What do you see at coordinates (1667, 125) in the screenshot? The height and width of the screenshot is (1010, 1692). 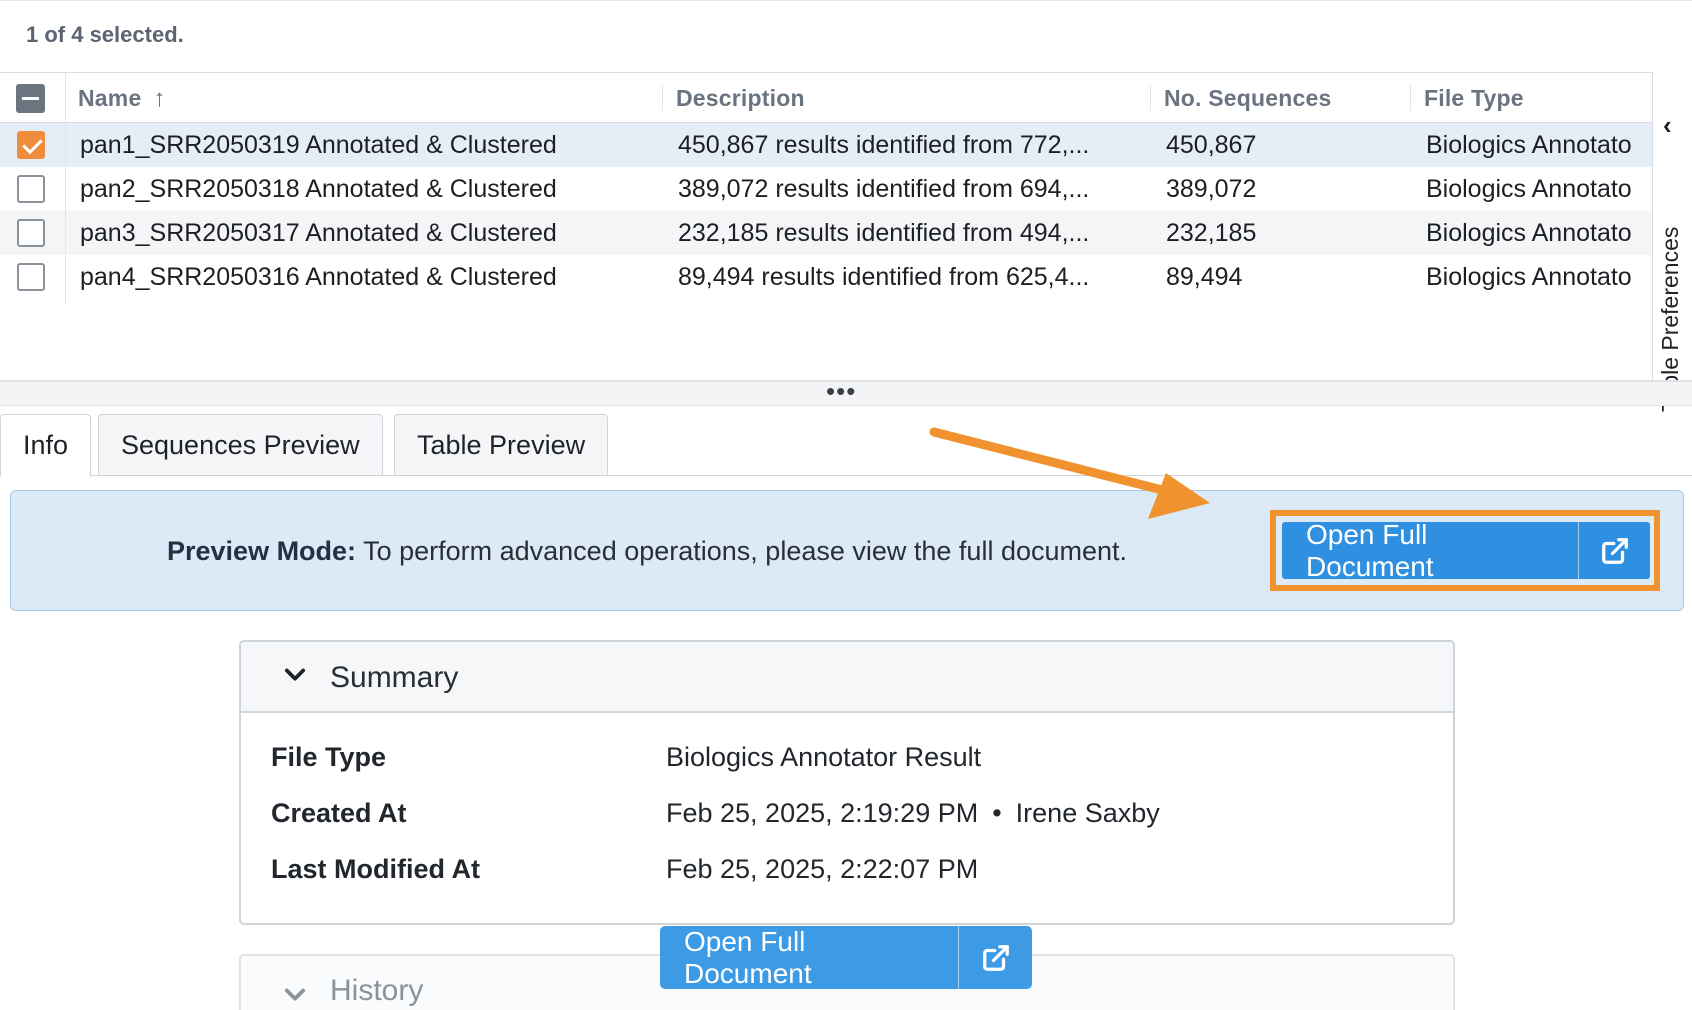 I see `chevron-left-icon: ‹` at bounding box center [1667, 125].